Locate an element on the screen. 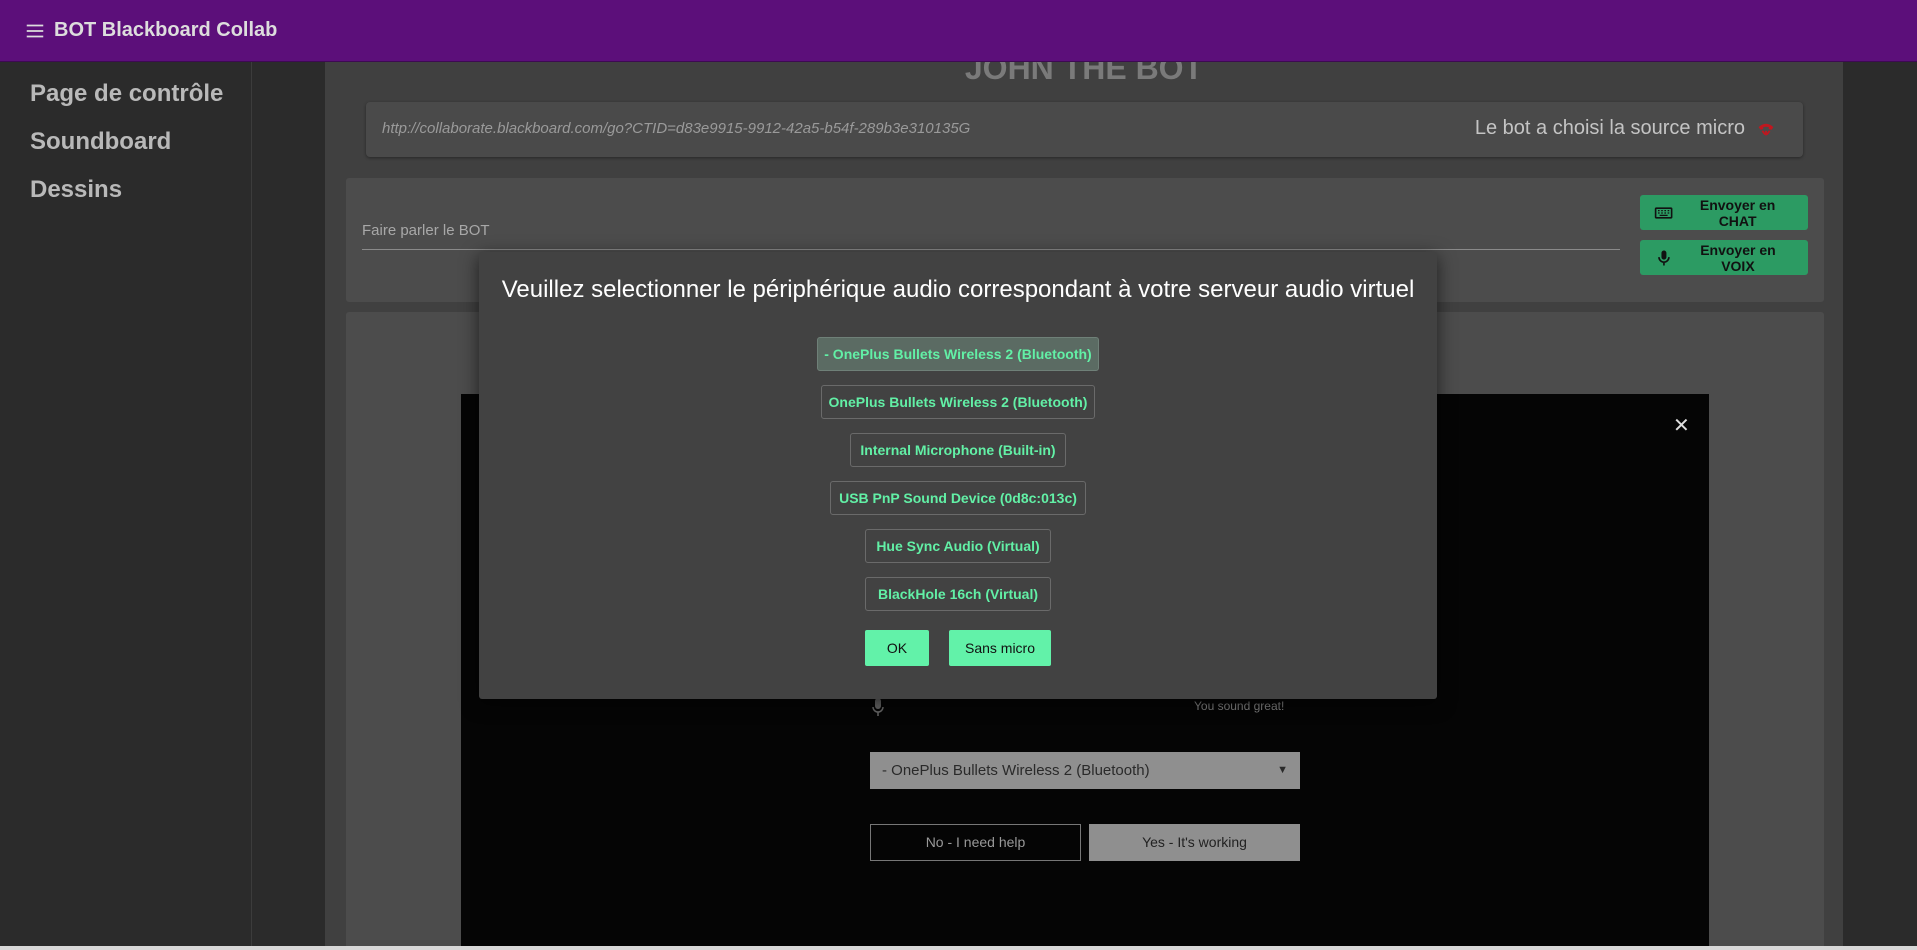  device-option-blackhole: BlackHole 16ch (Virtual) is located at coordinates (958, 594).